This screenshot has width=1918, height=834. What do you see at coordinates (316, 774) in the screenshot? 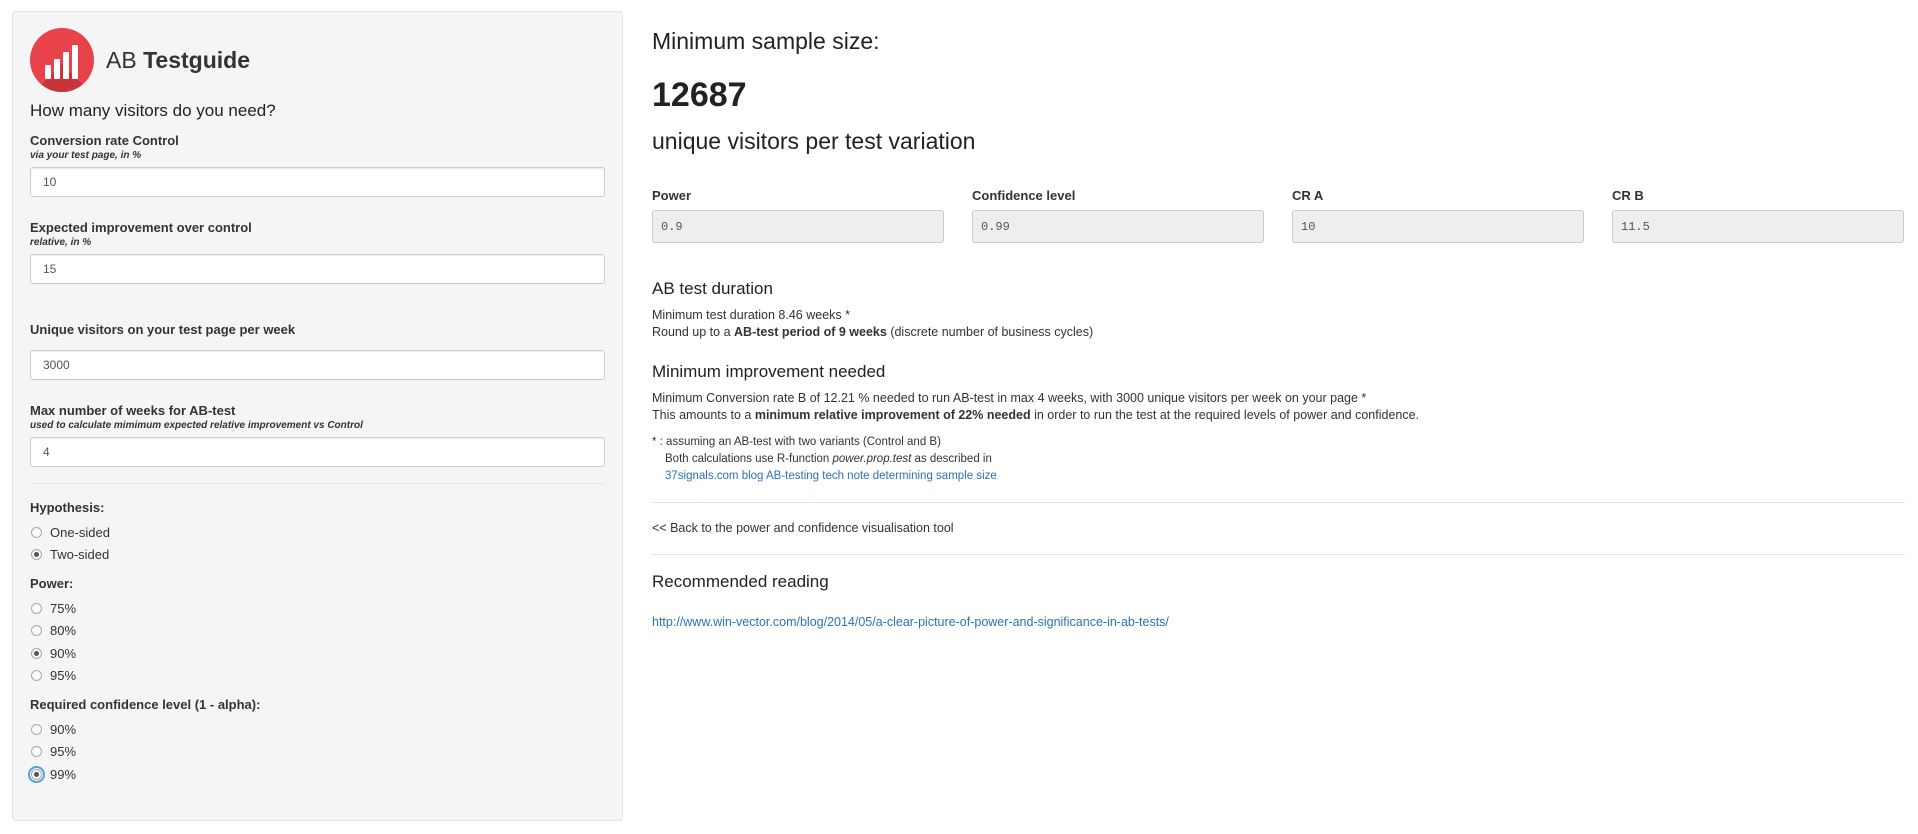
I see `confidence-option-99: 99%` at bounding box center [316, 774].